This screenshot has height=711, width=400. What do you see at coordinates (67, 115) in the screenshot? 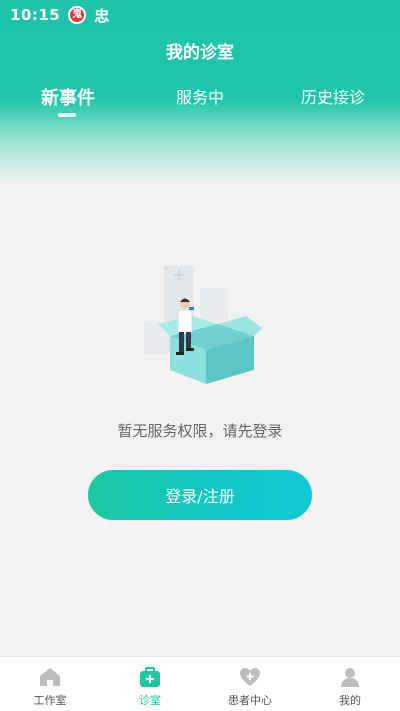
I see `active-tab-indicator` at bounding box center [67, 115].